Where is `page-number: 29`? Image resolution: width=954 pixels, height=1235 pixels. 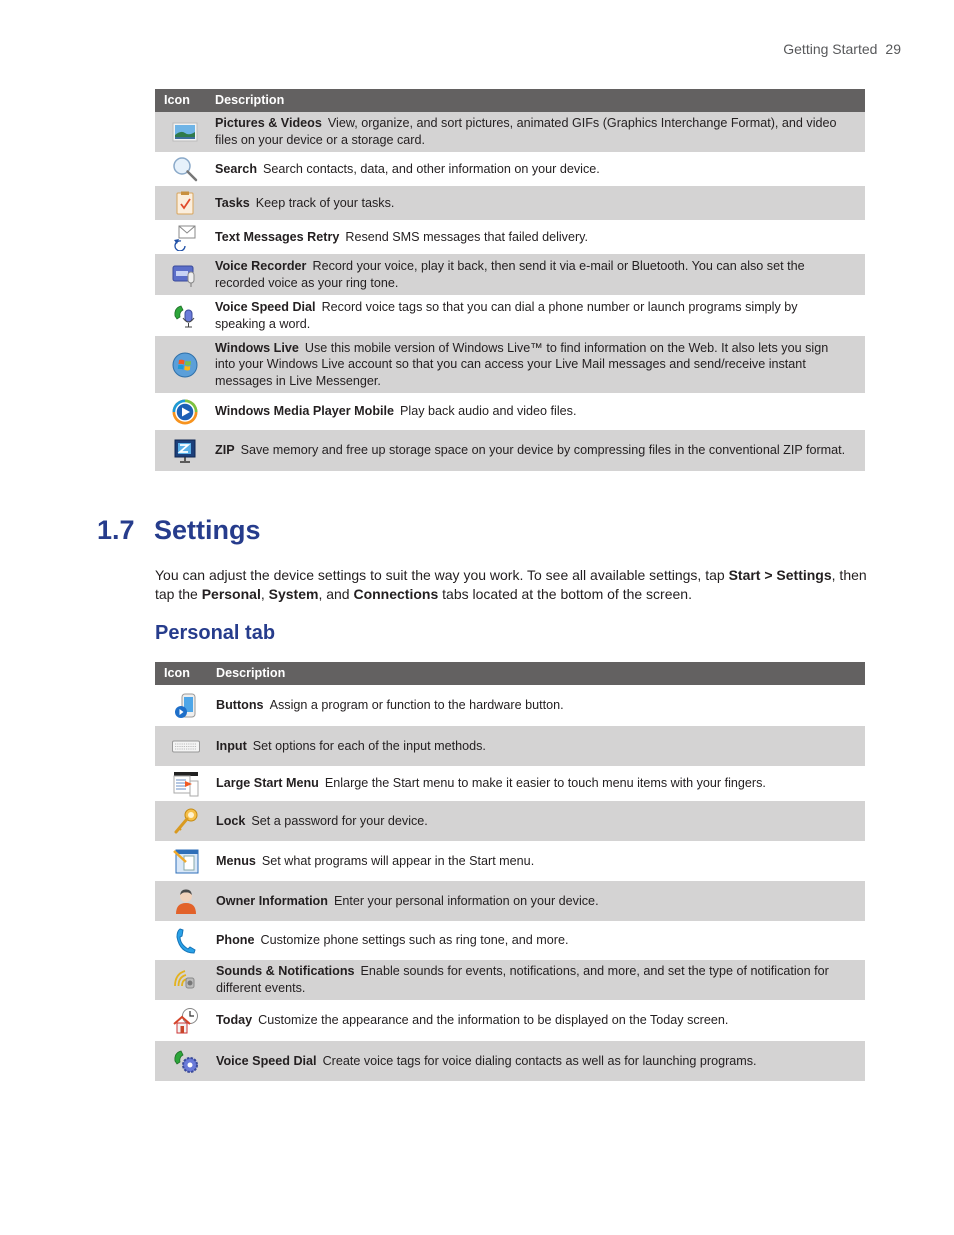
page-number: 29 is located at coordinates (893, 49).